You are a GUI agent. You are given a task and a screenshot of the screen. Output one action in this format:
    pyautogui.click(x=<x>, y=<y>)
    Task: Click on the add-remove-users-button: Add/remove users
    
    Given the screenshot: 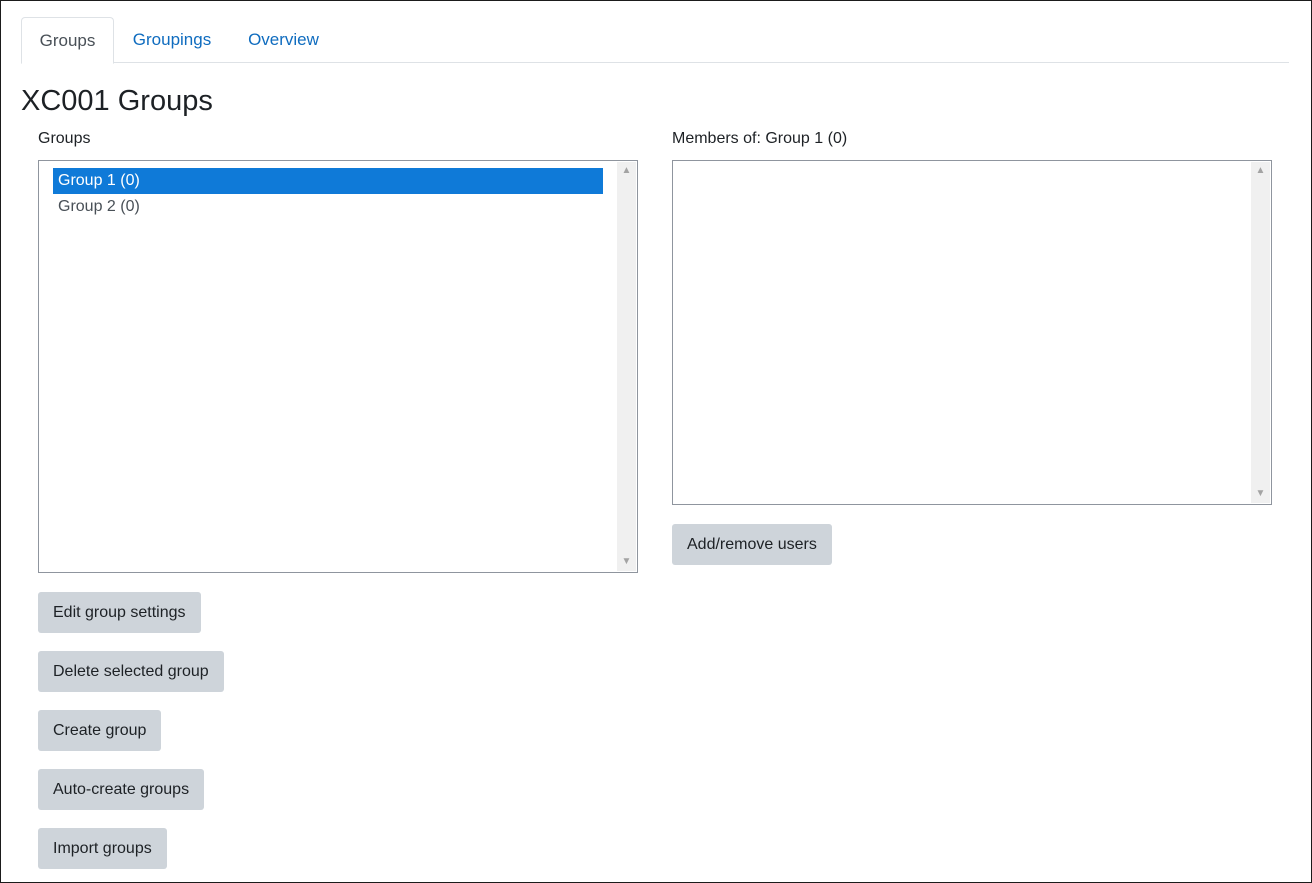 What is the action you would take?
    pyautogui.click(x=752, y=544)
    